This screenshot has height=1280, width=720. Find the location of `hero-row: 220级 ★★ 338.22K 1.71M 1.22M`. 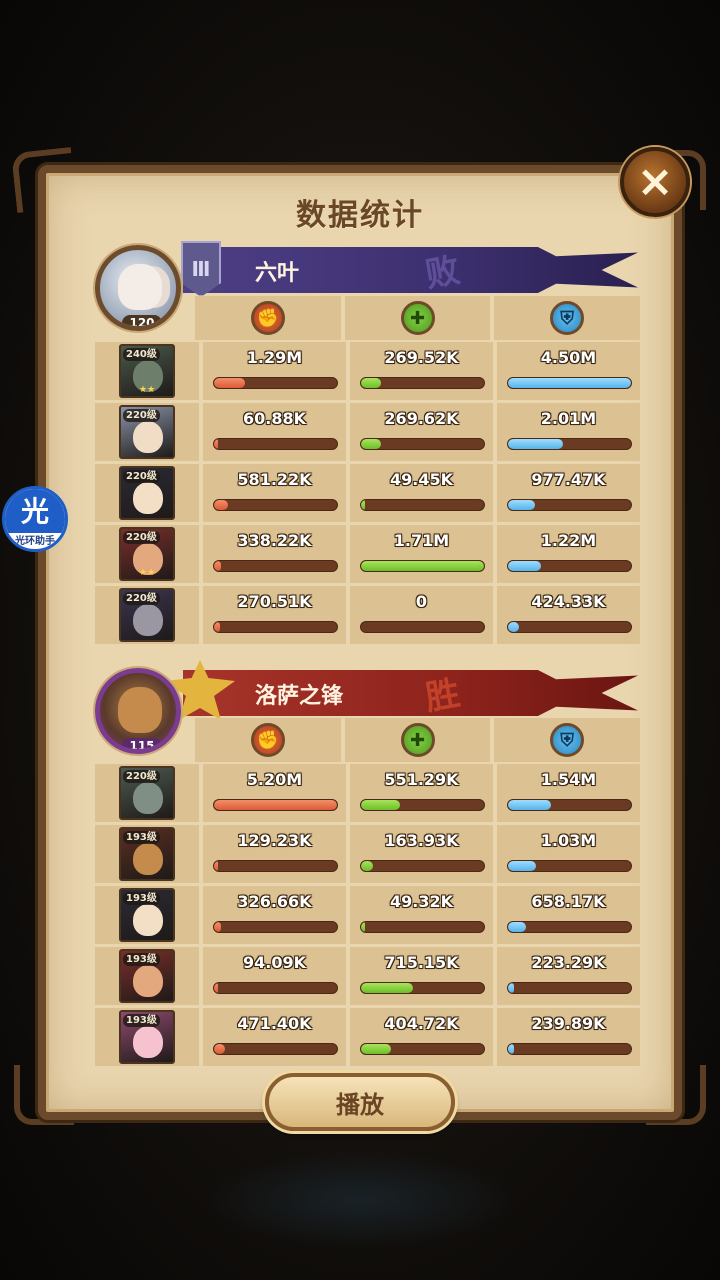

hero-row: 220级 ★★ 338.22K 1.71M 1.22M is located at coordinates (367, 554).